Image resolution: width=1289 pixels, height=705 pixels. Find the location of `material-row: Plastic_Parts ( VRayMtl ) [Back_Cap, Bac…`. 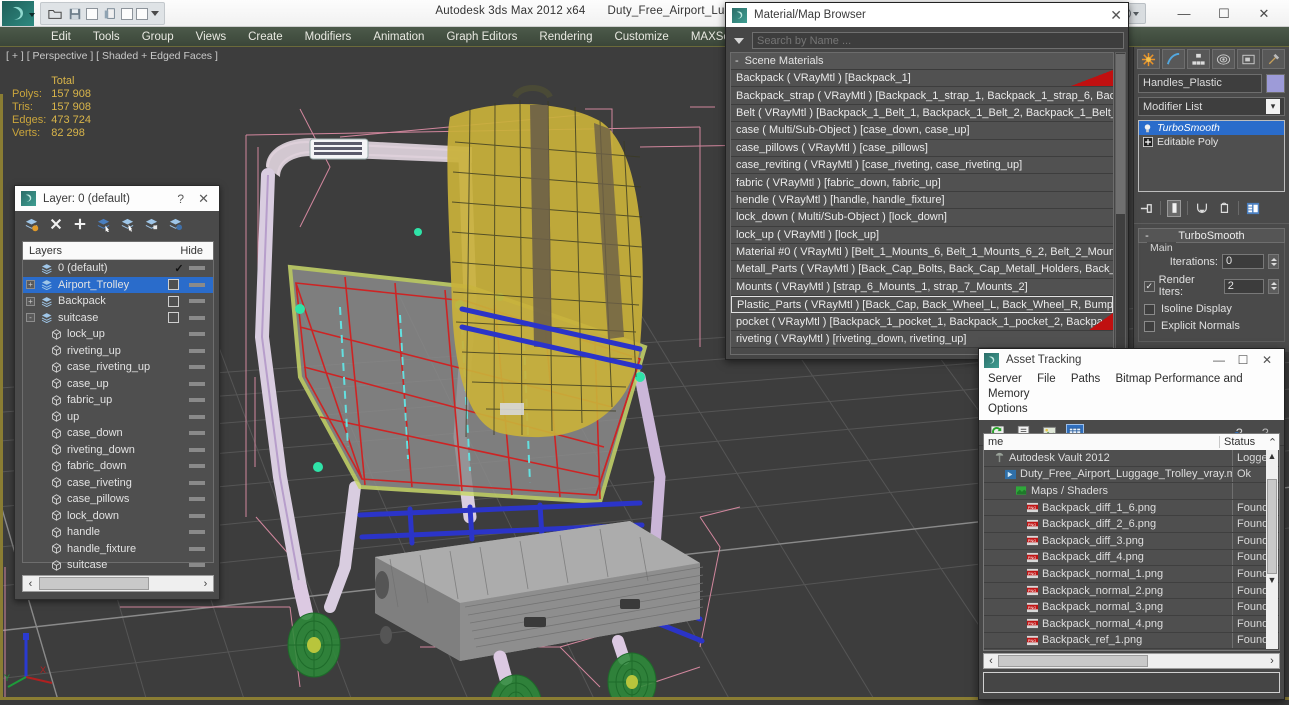

material-row: Plastic_Parts ( VRayMtl ) [Back_Cap, Bac… is located at coordinates (922, 305).